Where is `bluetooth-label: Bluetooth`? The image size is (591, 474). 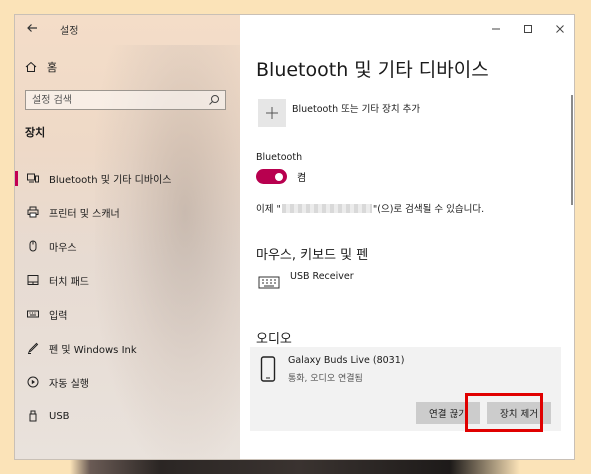
bluetooth-label: Bluetooth is located at coordinates (279, 157).